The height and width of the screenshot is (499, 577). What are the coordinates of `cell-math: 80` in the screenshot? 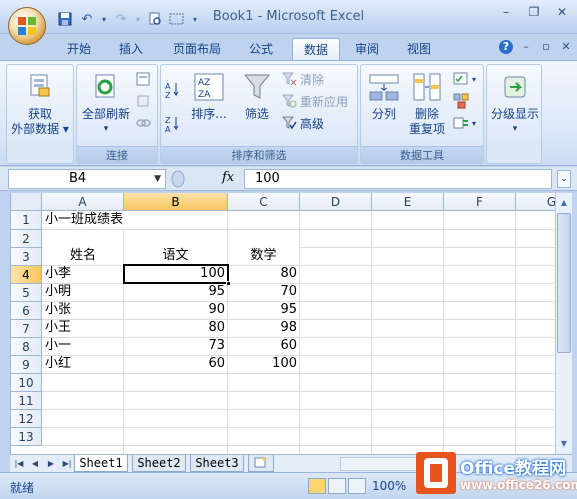 It's located at (263, 274).